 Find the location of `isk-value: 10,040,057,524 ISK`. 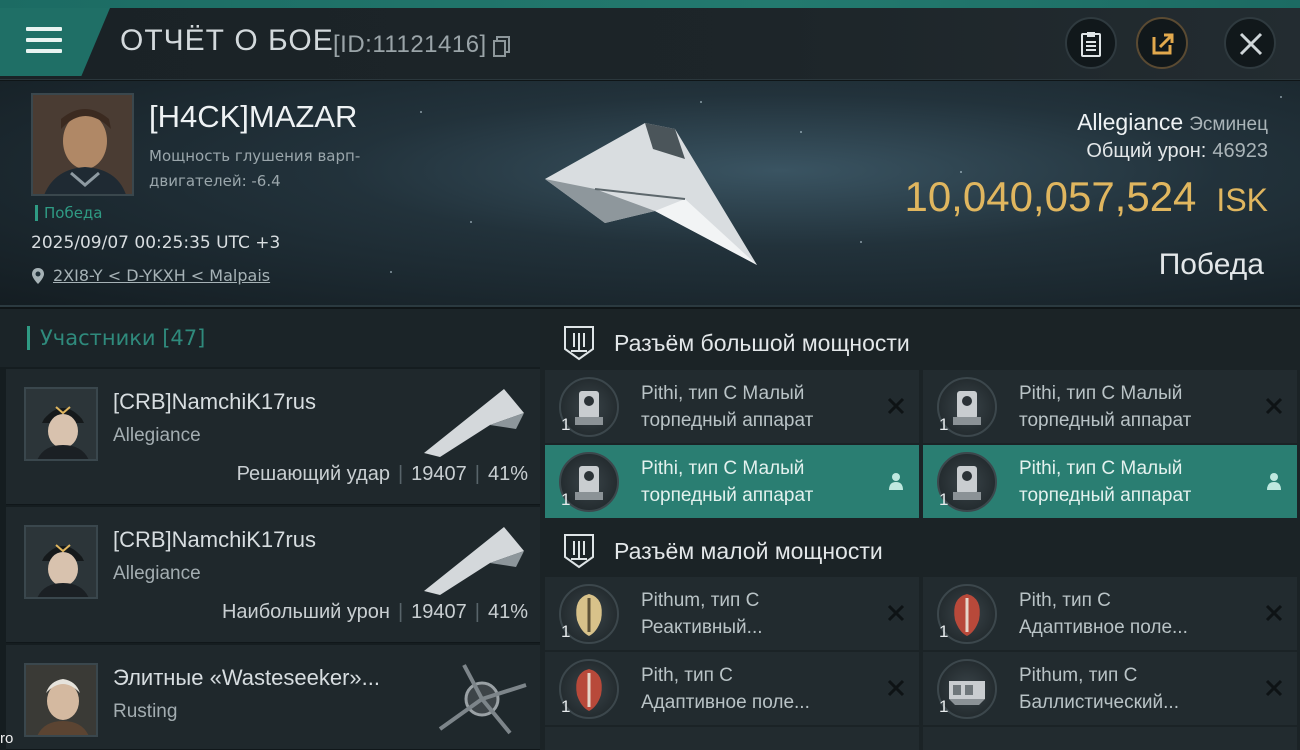

isk-value: 10,040,057,524 ISK is located at coordinates (1086, 197).